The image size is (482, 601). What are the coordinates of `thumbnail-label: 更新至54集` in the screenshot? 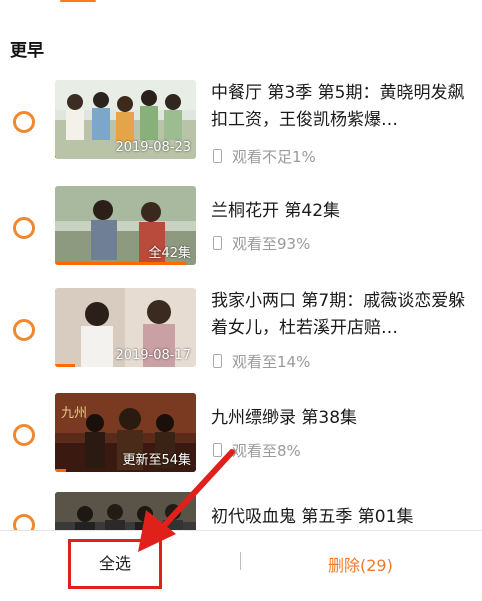 It's located at (156, 460).